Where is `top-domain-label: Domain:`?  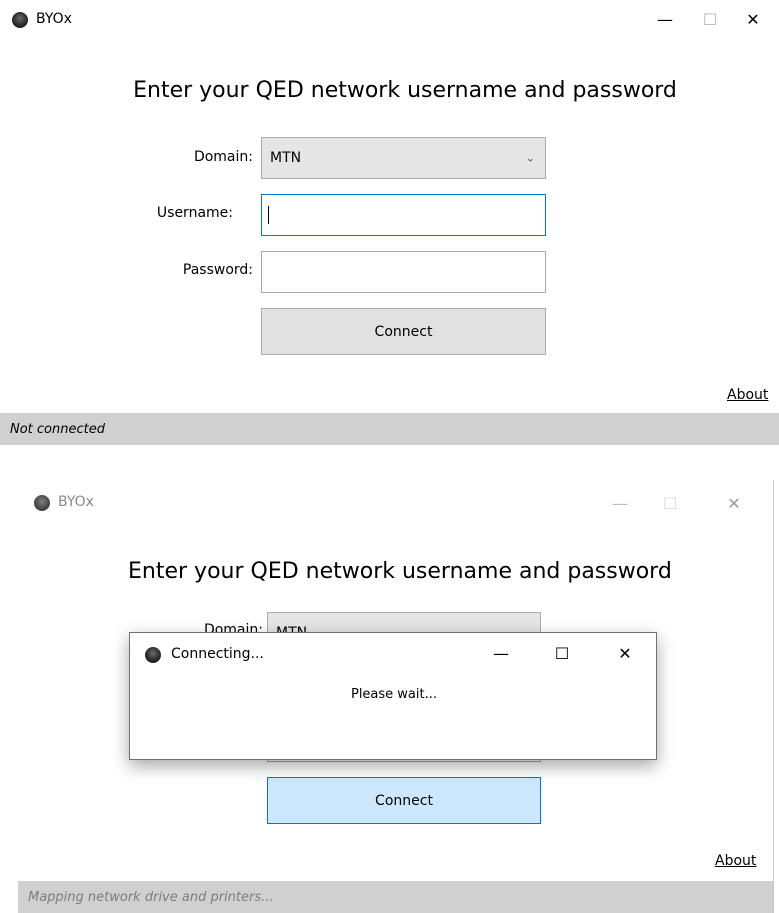 top-domain-label: Domain: is located at coordinates (223, 157).